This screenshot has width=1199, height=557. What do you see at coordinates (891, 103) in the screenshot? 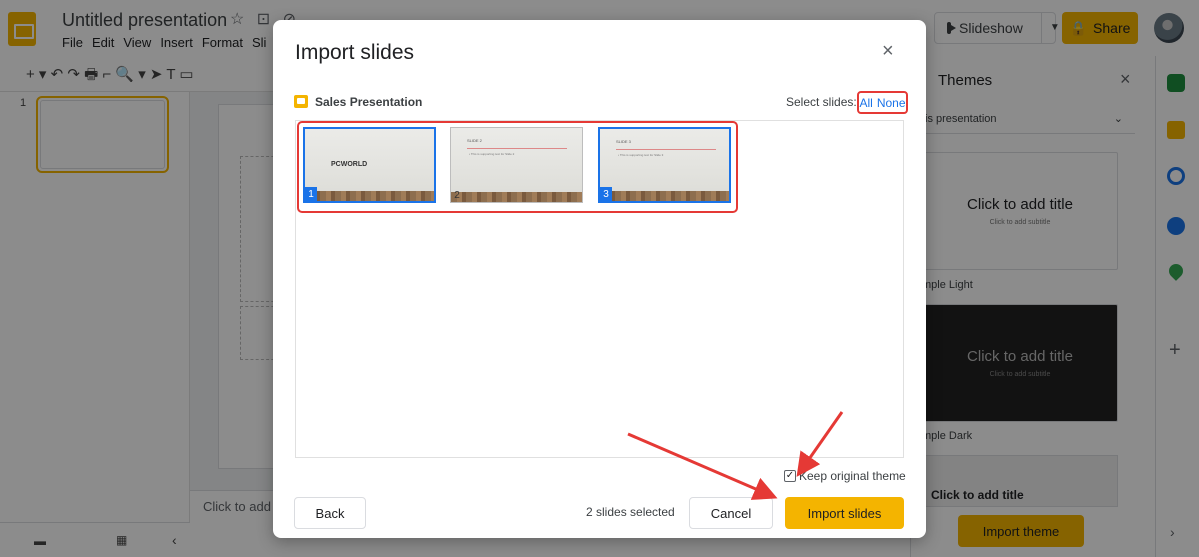
I see `select-none-link: None` at bounding box center [891, 103].